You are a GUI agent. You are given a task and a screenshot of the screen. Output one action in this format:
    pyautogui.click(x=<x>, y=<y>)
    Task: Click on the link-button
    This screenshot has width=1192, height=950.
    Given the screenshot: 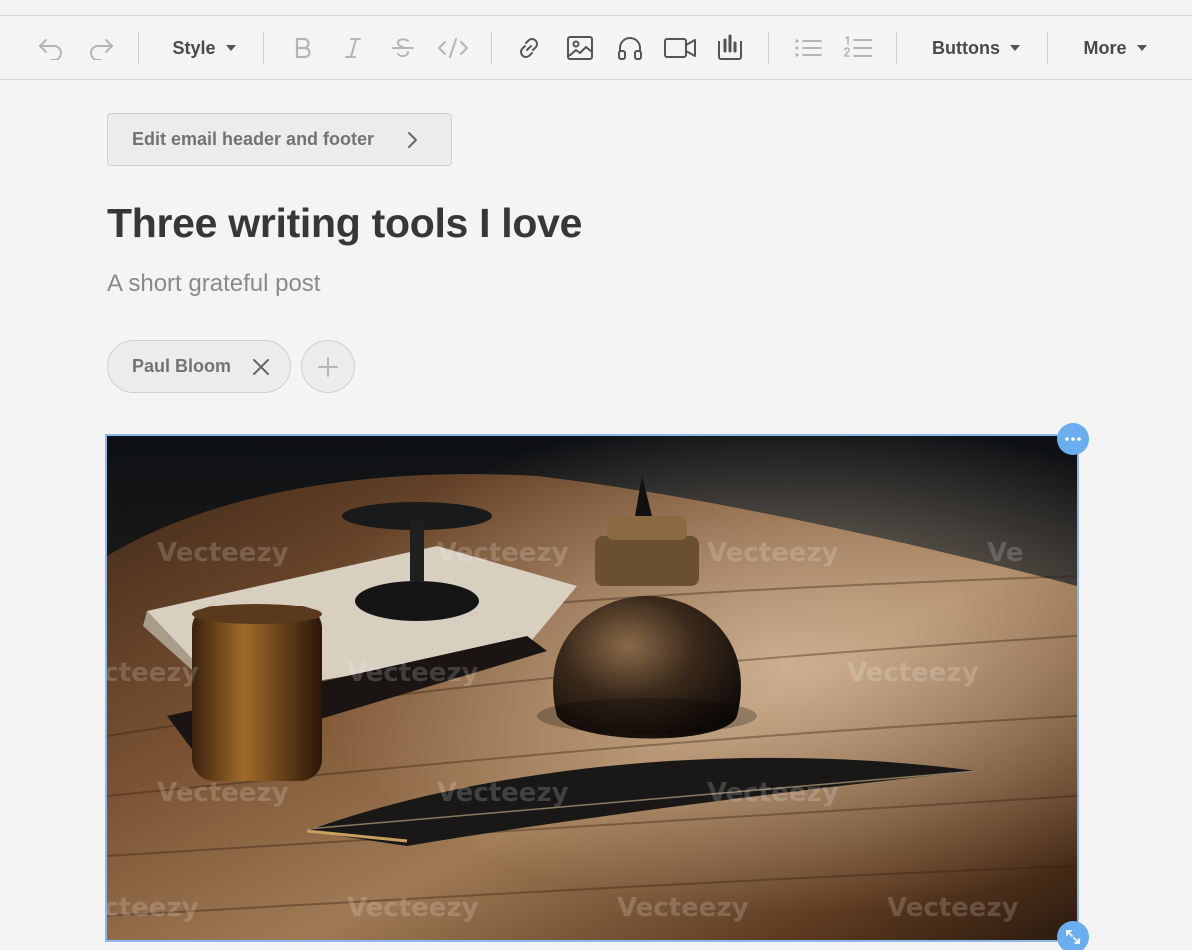 What is the action you would take?
    pyautogui.click(x=529, y=48)
    